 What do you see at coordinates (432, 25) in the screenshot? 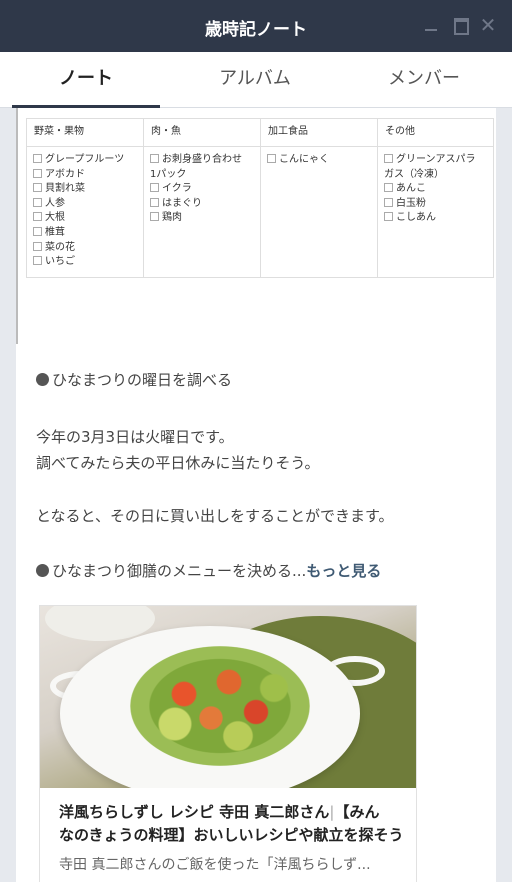
I see `minimize-icon` at bounding box center [432, 25].